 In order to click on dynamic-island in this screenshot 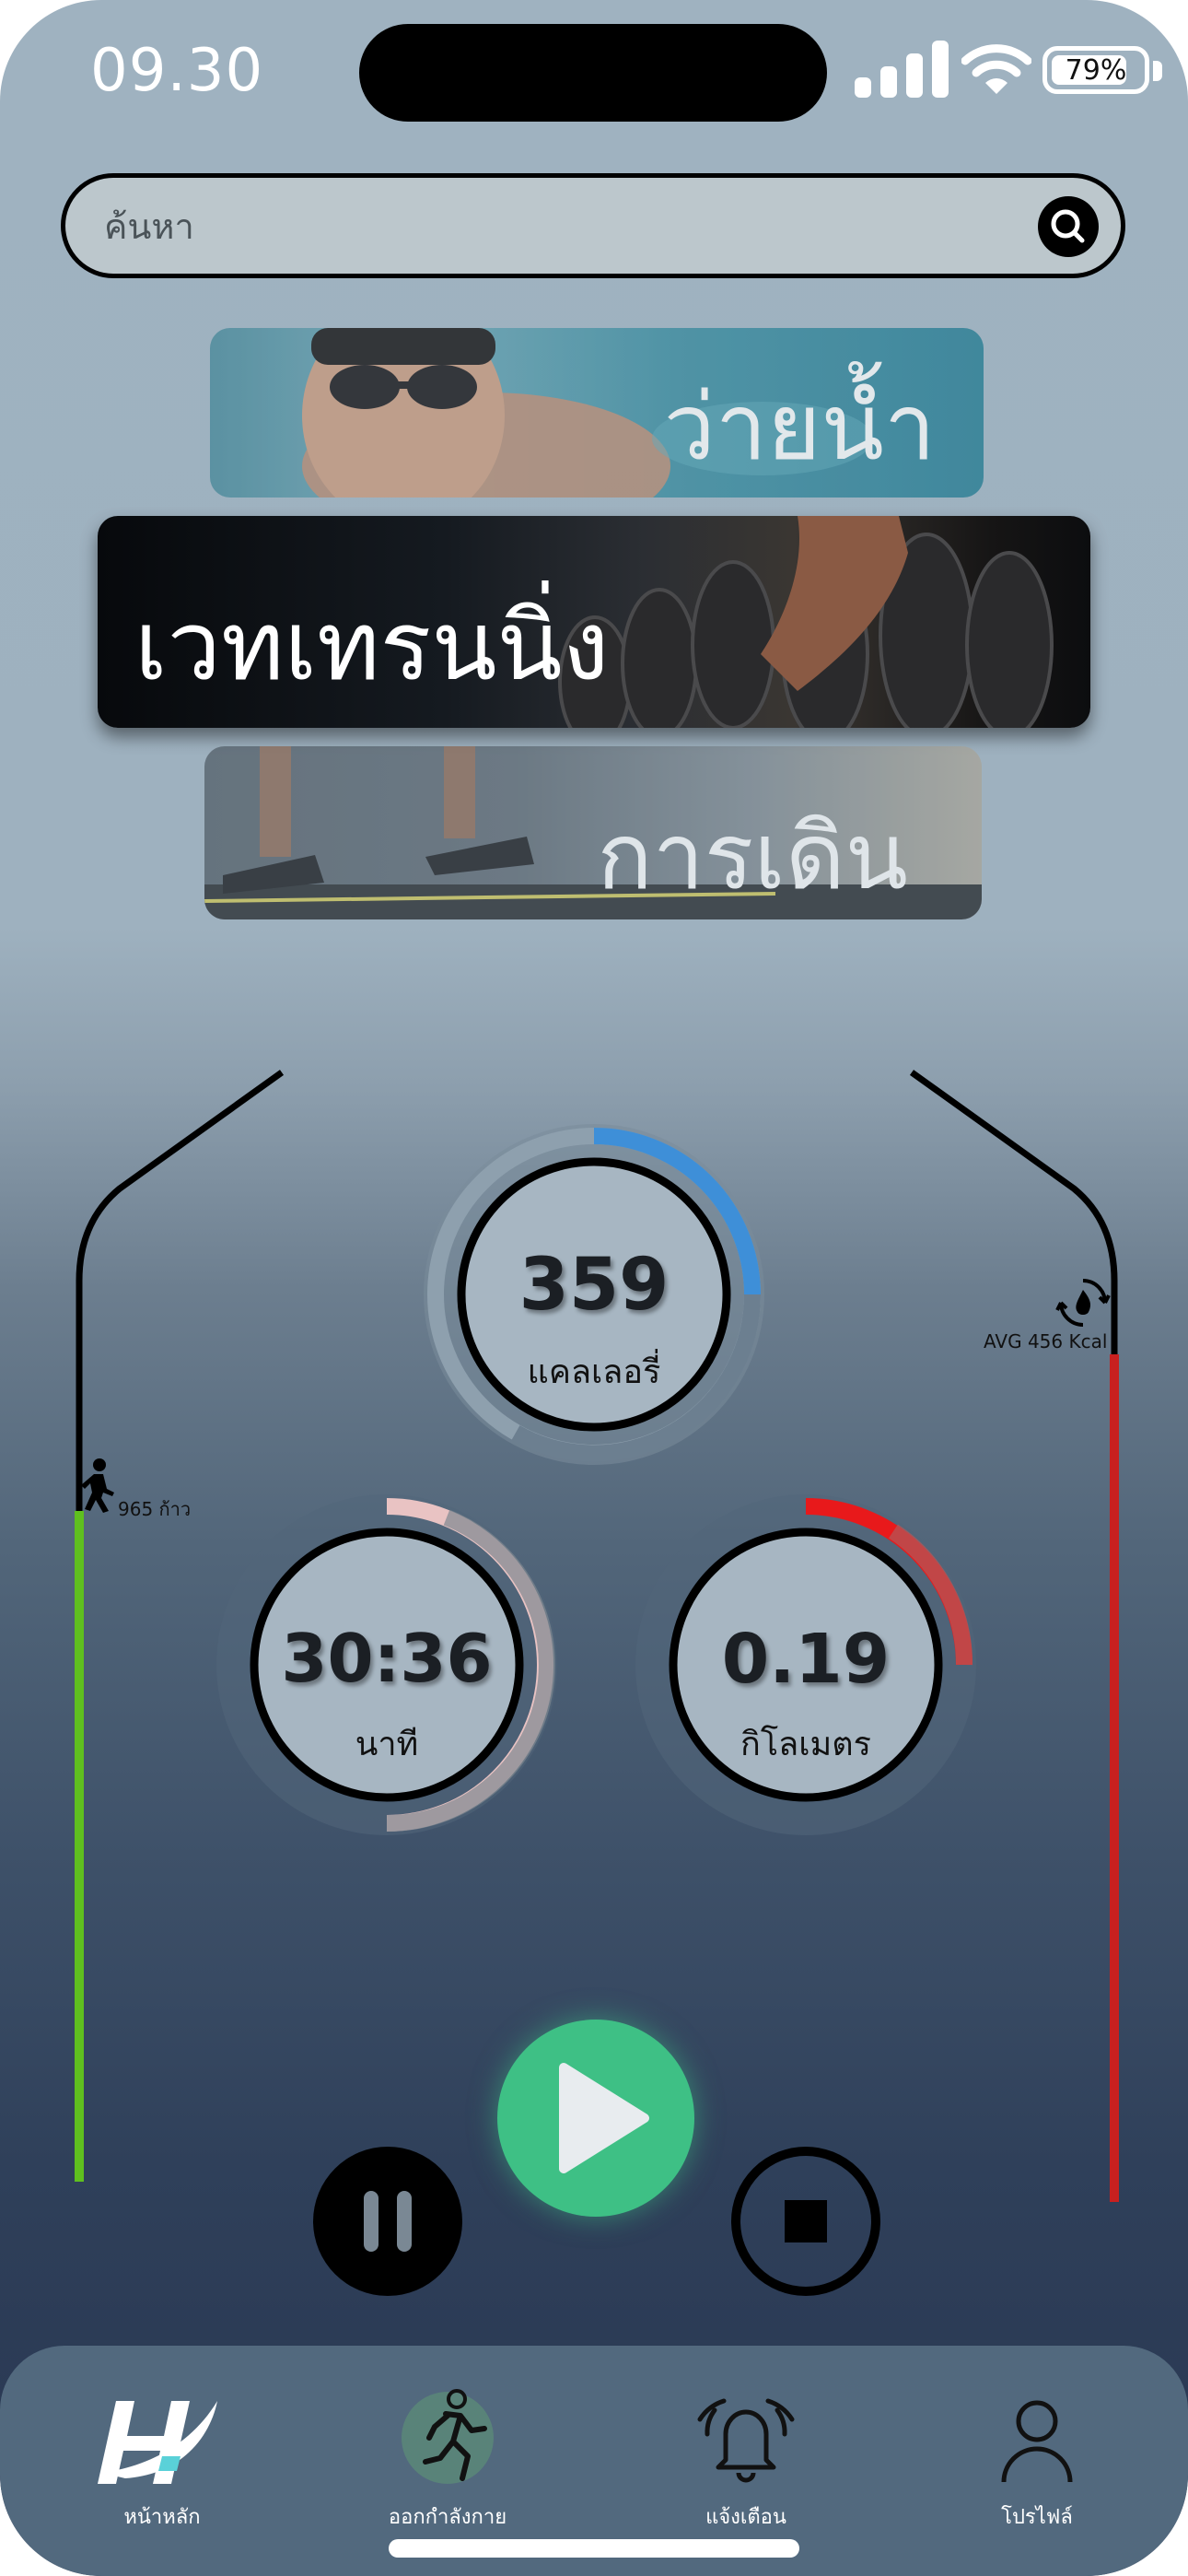, I will do `click(593, 73)`.